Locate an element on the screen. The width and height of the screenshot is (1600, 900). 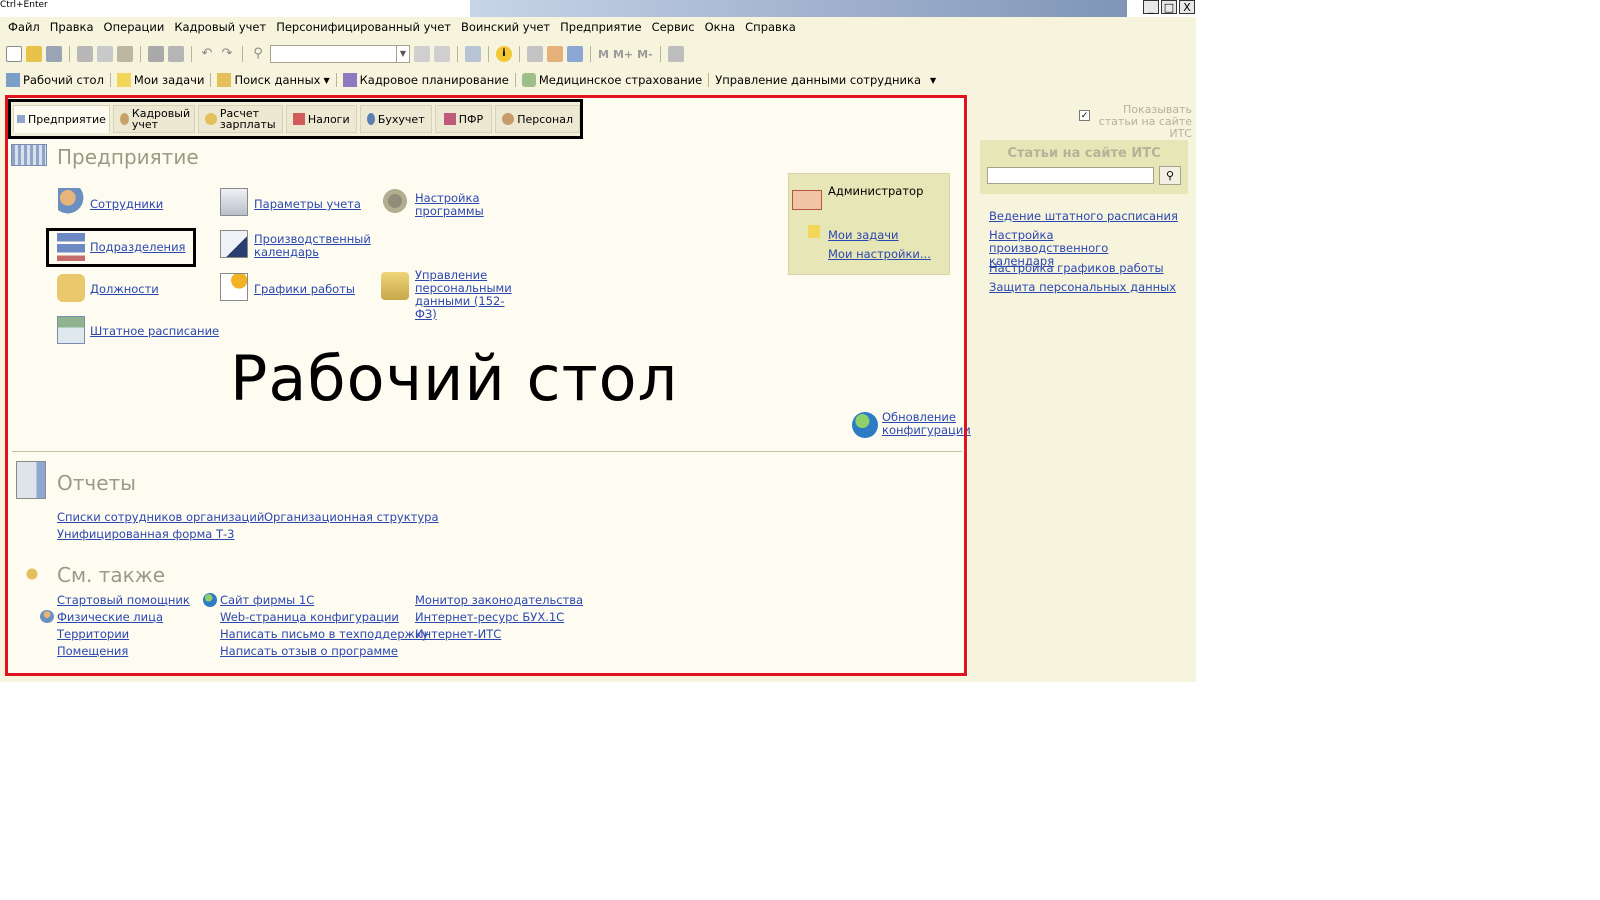
search-data-icon is located at coordinates (224, 80).